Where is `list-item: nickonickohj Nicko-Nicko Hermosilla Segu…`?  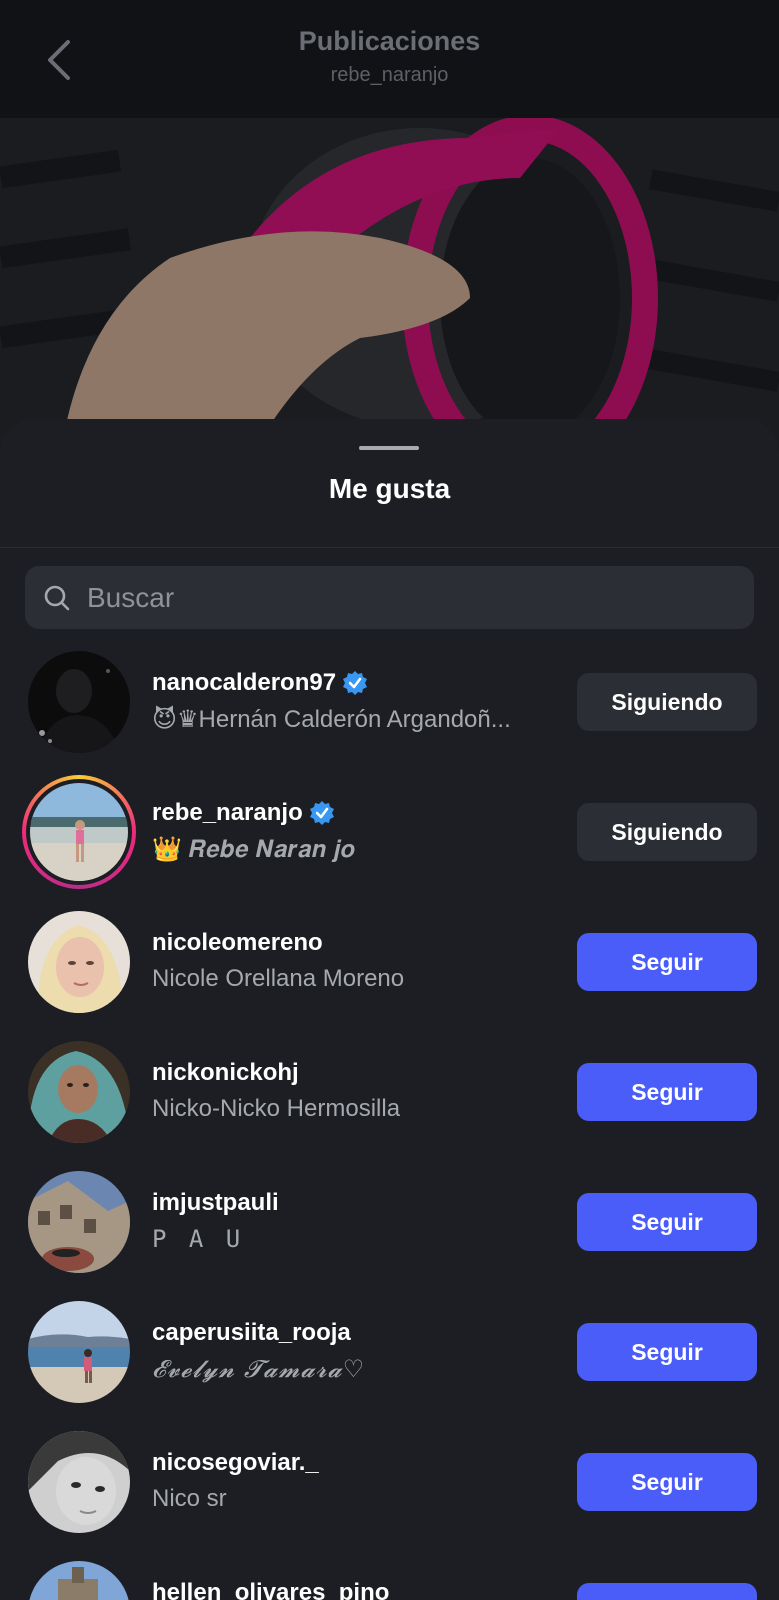
list-item: nickonickohj Nicko-Nicko Hermosilla Segu… is located at coordinates (389, 1094).